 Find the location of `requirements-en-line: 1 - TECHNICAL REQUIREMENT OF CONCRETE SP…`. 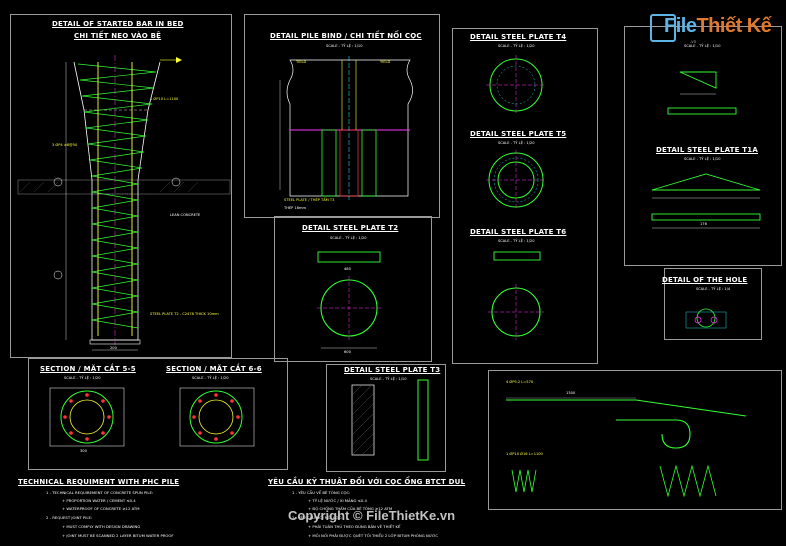

requirements-en-line: 1 - TECHNICAL REQUIREMENT OF CONCRETE SP… is located at coordinates (100, 492).